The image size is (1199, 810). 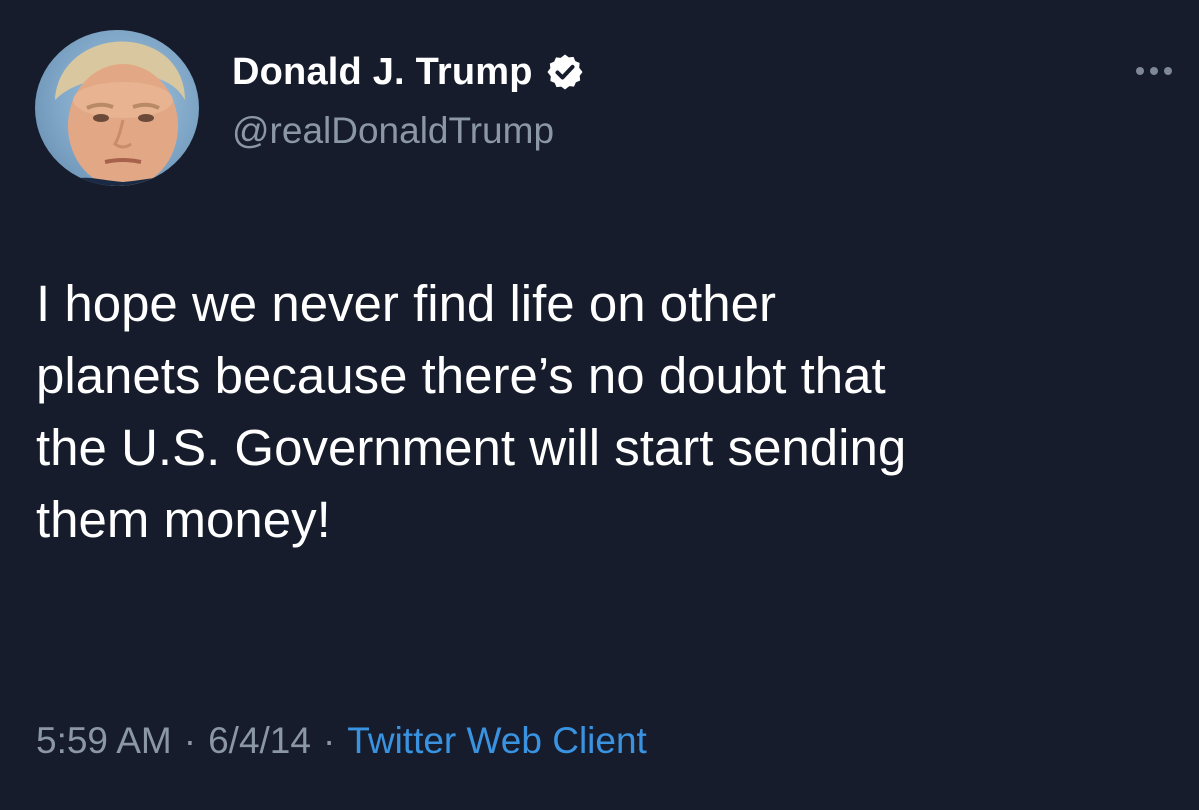 I want to click on tweet-text-line: planets because there’s no doubt that, so click(x=461, y=375).